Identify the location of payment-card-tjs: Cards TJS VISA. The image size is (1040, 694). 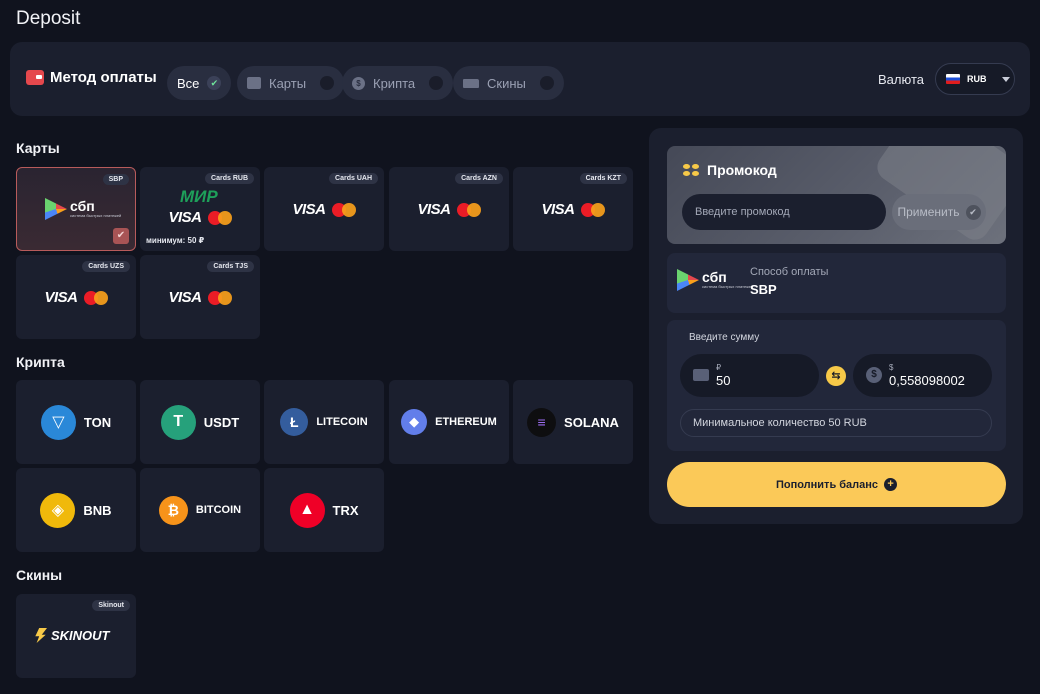
(200, 297).